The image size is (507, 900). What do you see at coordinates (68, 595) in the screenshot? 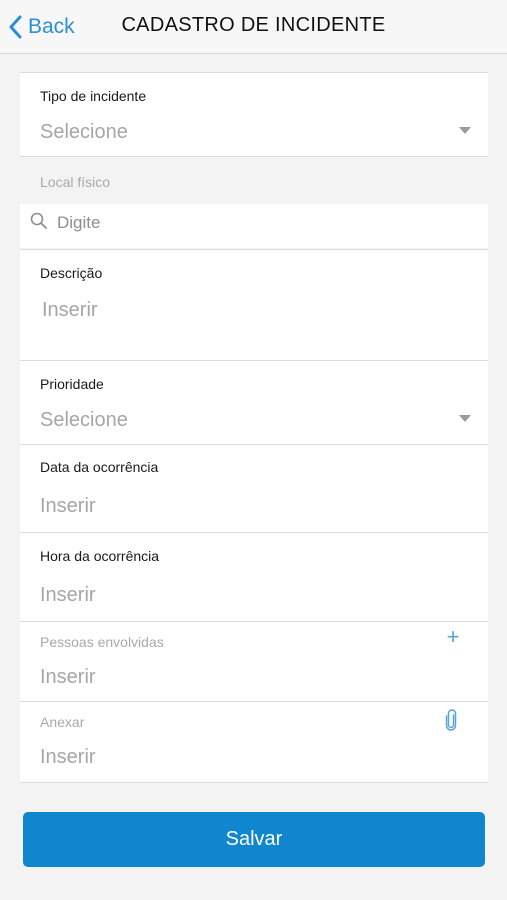
I see `hora-ocorrencia-input: Inserir` at bounding box center [68, 595].